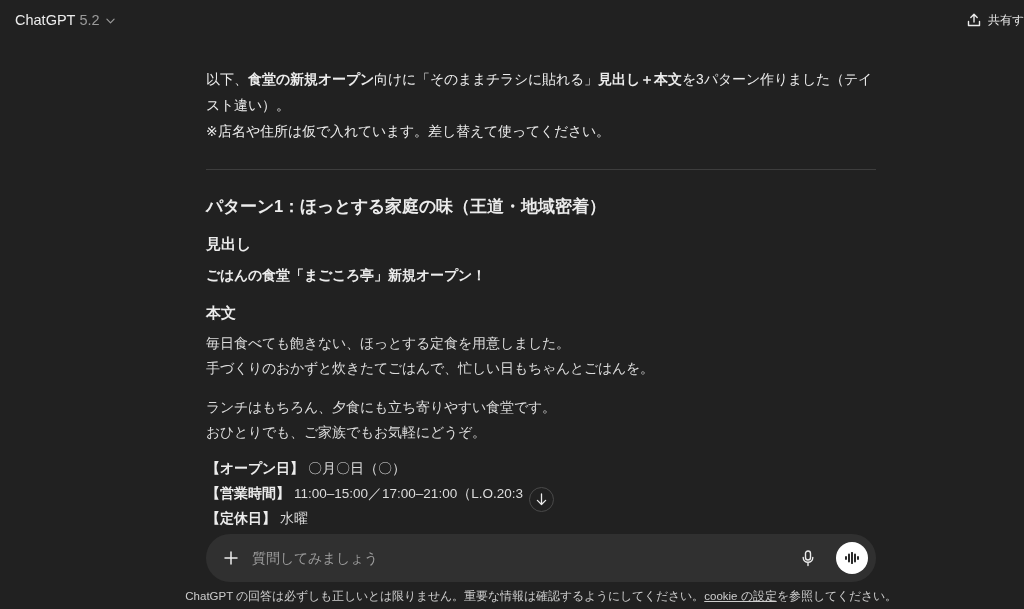 The width and height of the screenshot is (1024, 609). What do you see at coordinates (991, 20) in the screenshot?
I see `share-button: 共有す` at bounding box center [991, 20].